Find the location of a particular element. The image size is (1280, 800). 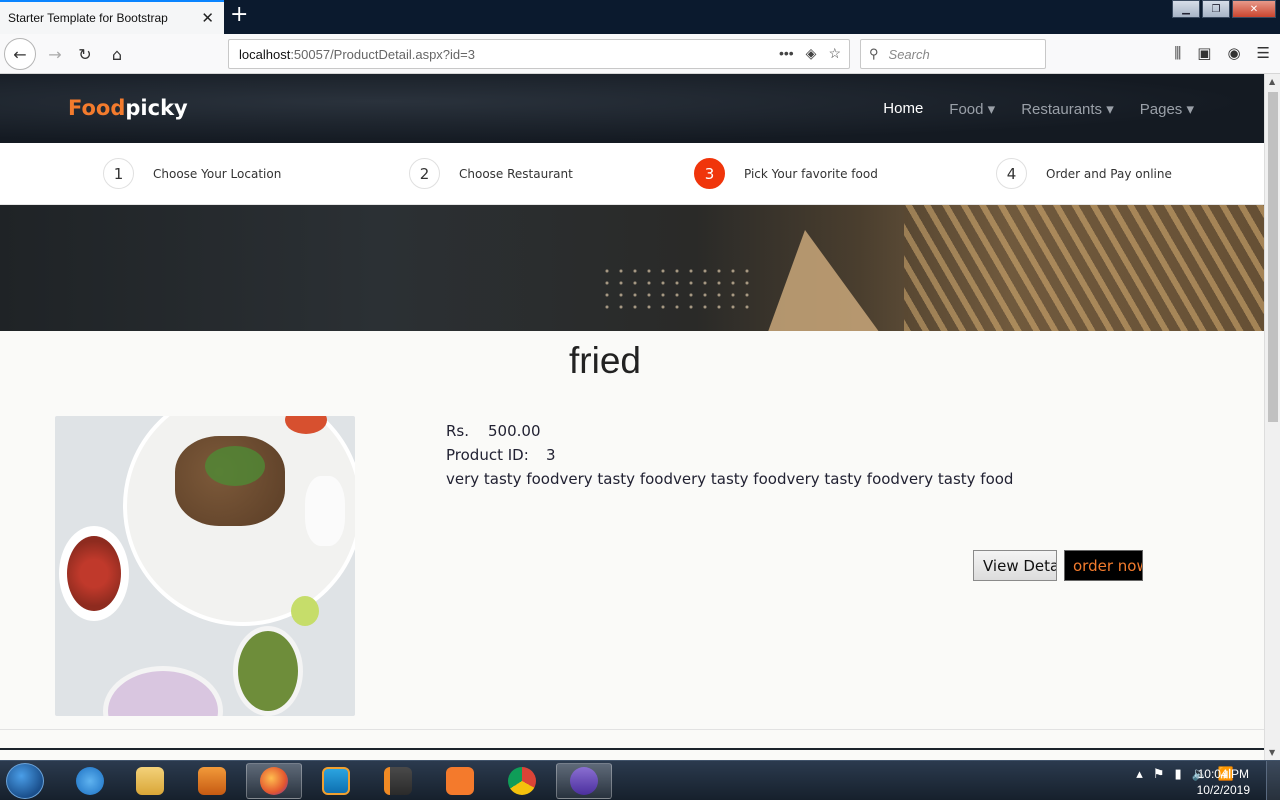

search-placeholder: Search is located at coordinates (909, 54).